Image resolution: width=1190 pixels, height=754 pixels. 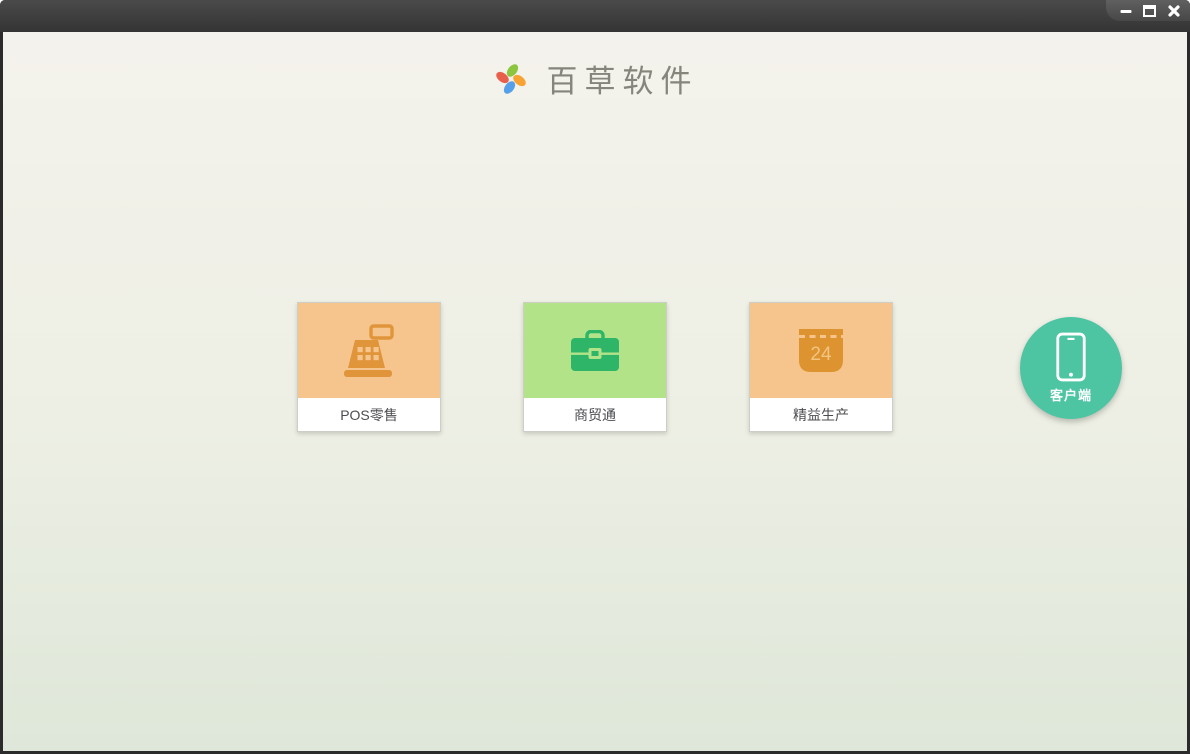 What do you see at coordinates (821, 414) in the screenshot?
I see `lean-card-label: 精益生产` at bounding box center [821, 414].